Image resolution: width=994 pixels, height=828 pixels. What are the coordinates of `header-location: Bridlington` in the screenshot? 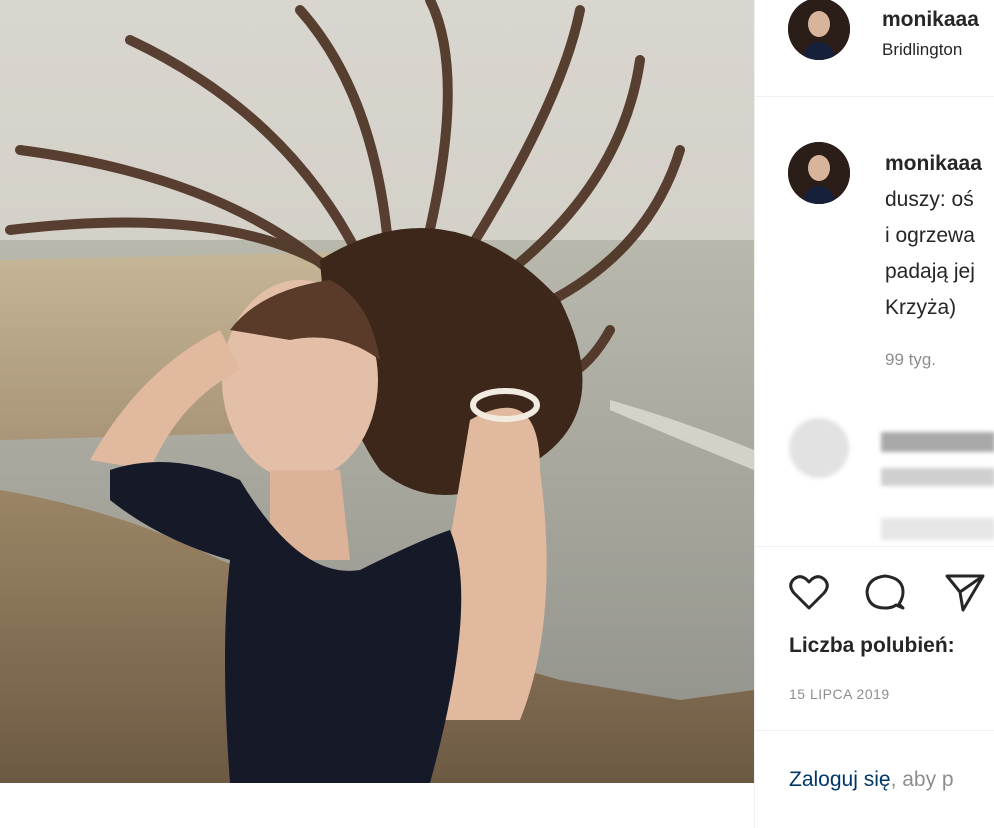 It's located at (922, 50).